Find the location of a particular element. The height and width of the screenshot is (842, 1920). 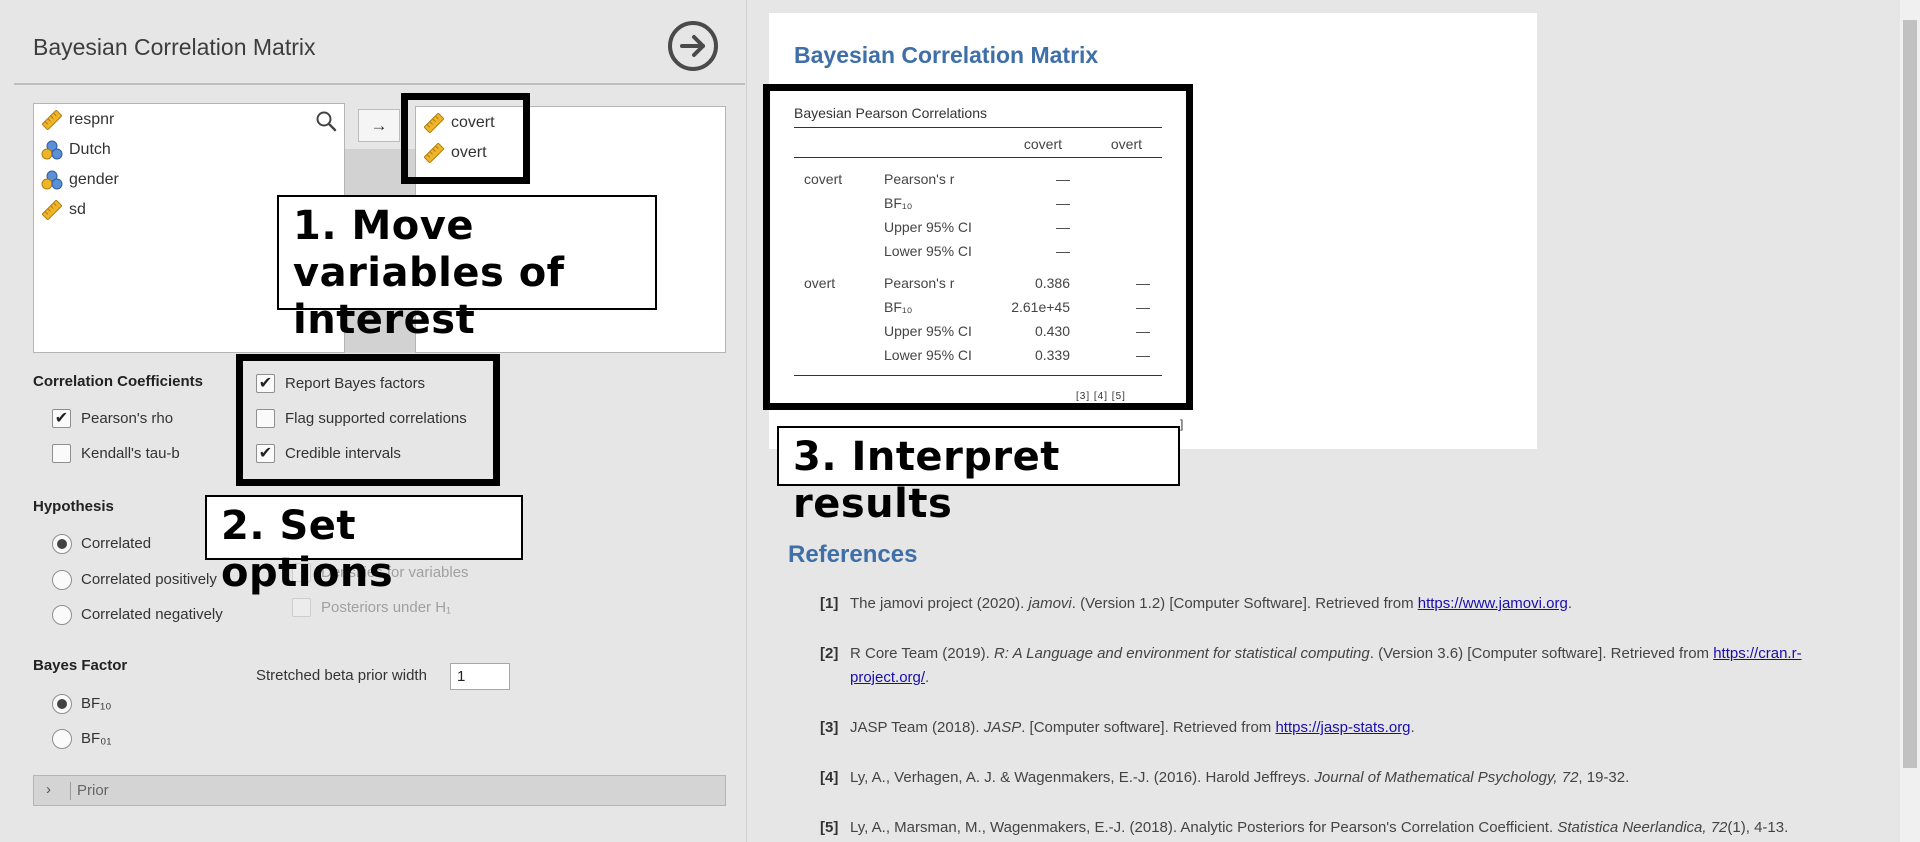

variable-item-sd: sd is located at coordinates (63, 210).